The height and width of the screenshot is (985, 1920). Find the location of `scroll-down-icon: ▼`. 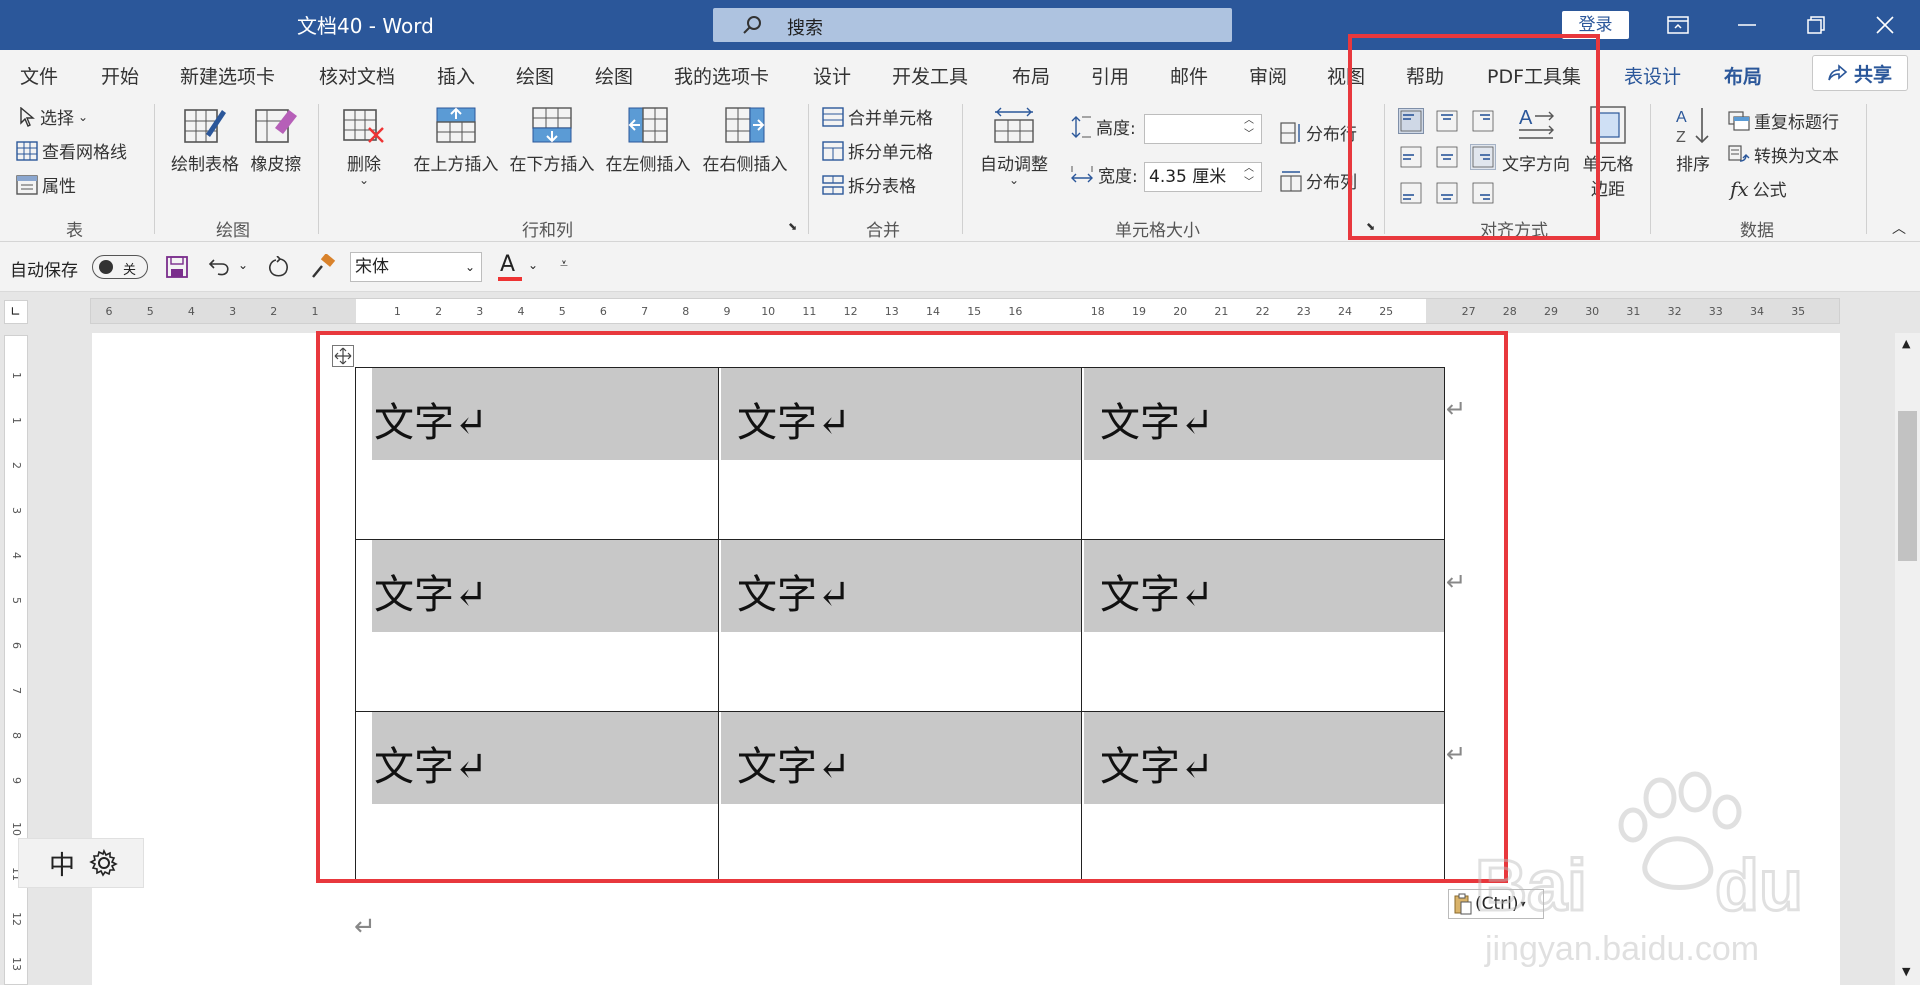

scroll-down-icon: ▼ is located at coordinates (1906, 971).